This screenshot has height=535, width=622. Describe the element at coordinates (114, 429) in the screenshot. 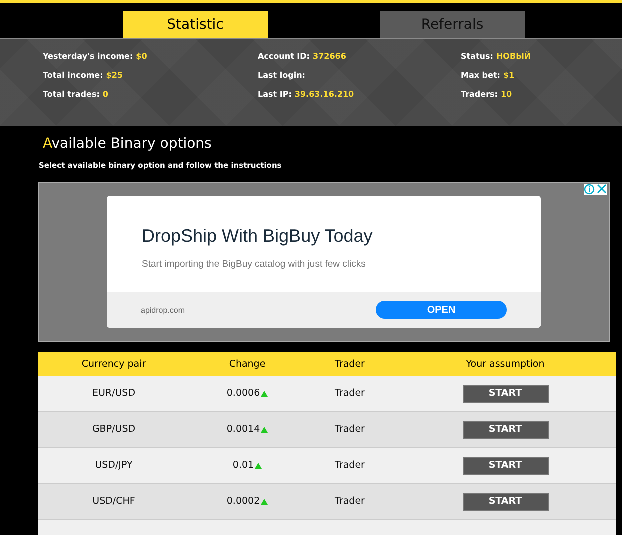

I see `table-cell-text: GBP/USD` at that location.